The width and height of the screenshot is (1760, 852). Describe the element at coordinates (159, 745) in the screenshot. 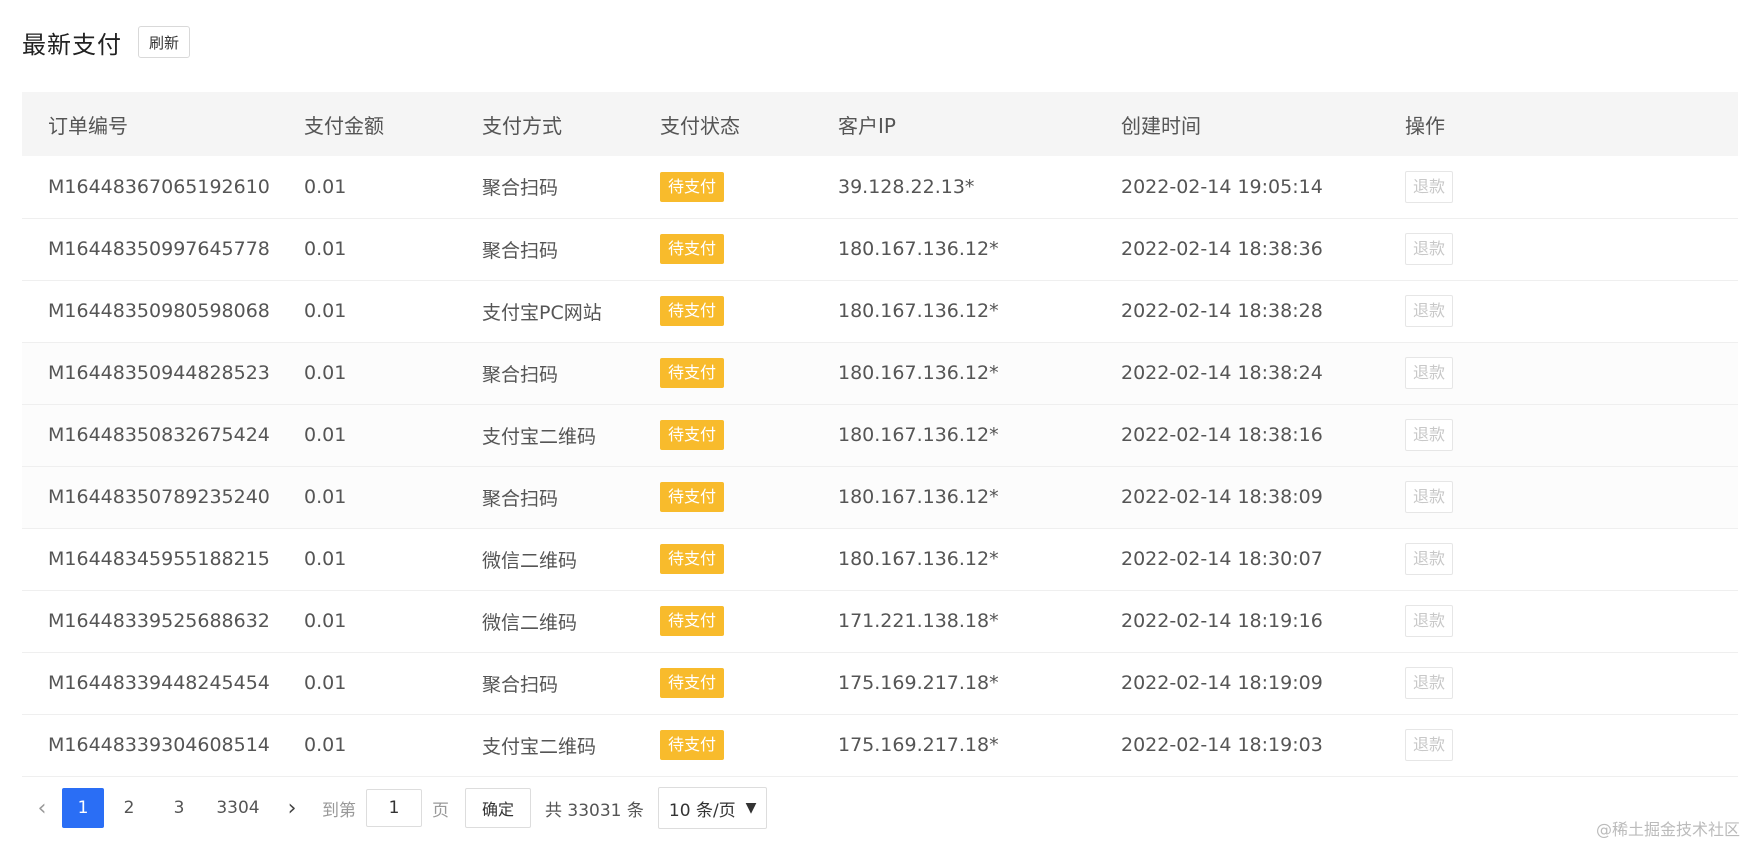

I see `order-no-cell: M16448339304608514` at that location.